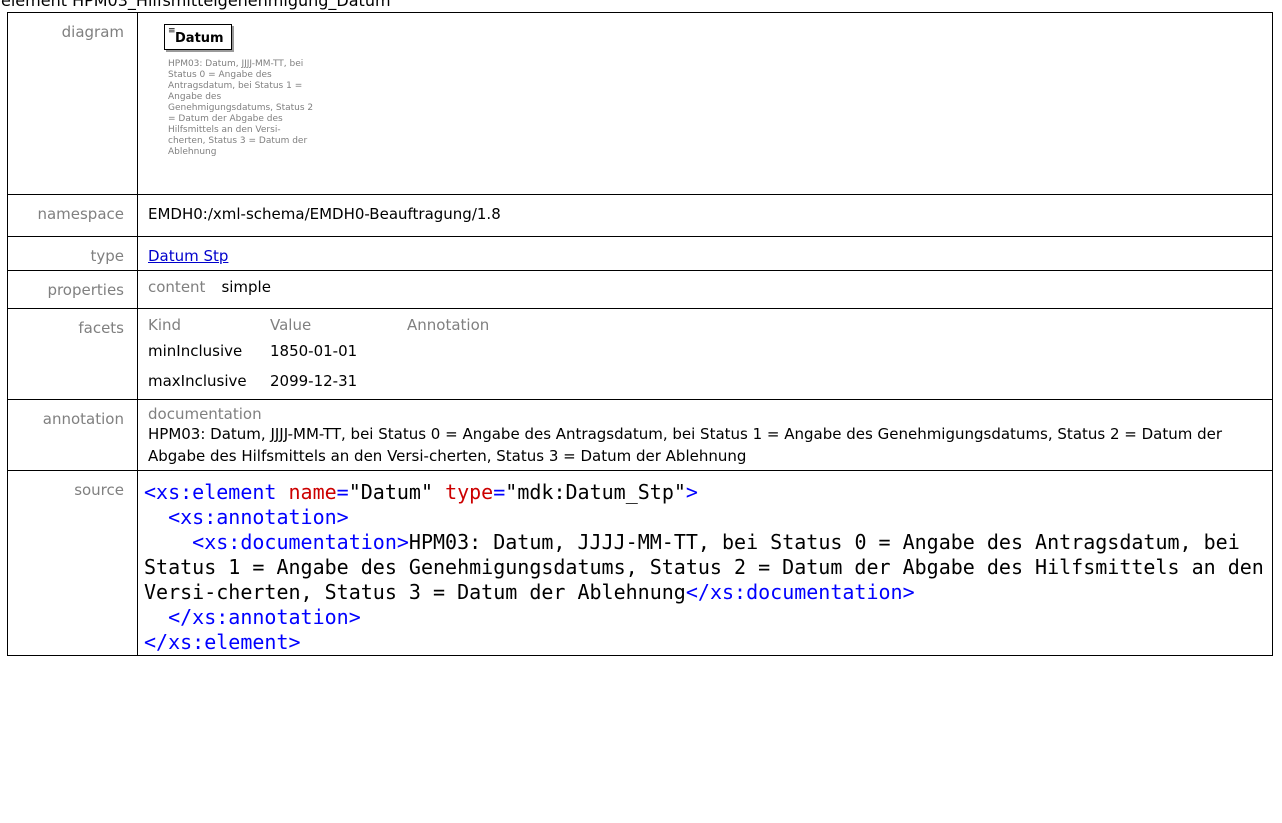  Describe the element at coordinates (72, 563) in the screenshot. I see `label-source: source` at that location.